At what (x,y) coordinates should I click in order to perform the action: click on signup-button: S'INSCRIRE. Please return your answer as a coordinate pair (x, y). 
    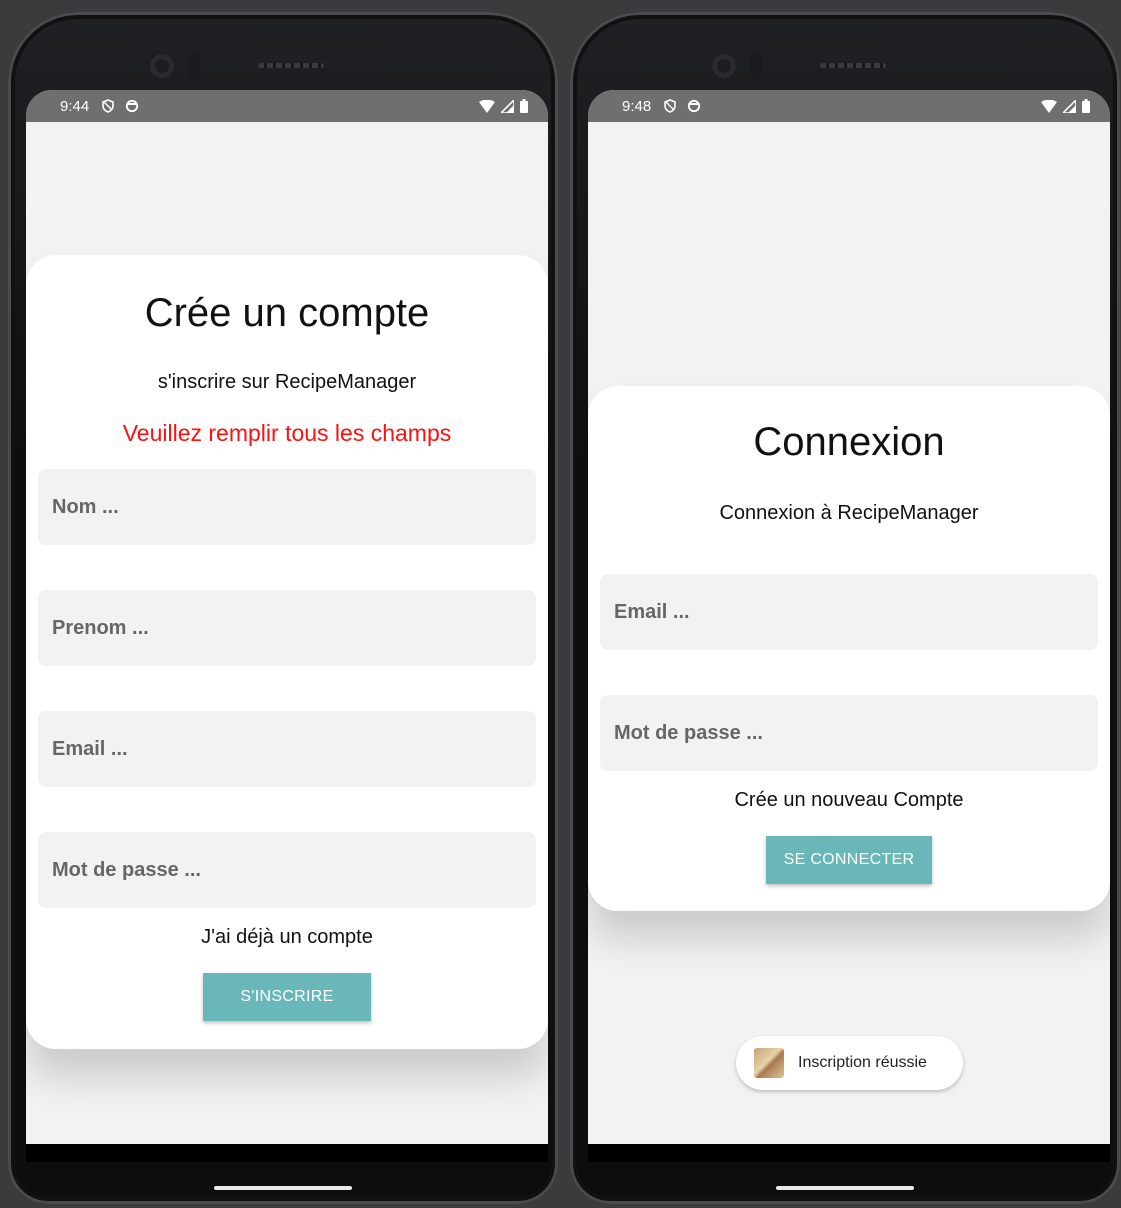
    Looking at the image, I should click on (287, 997).